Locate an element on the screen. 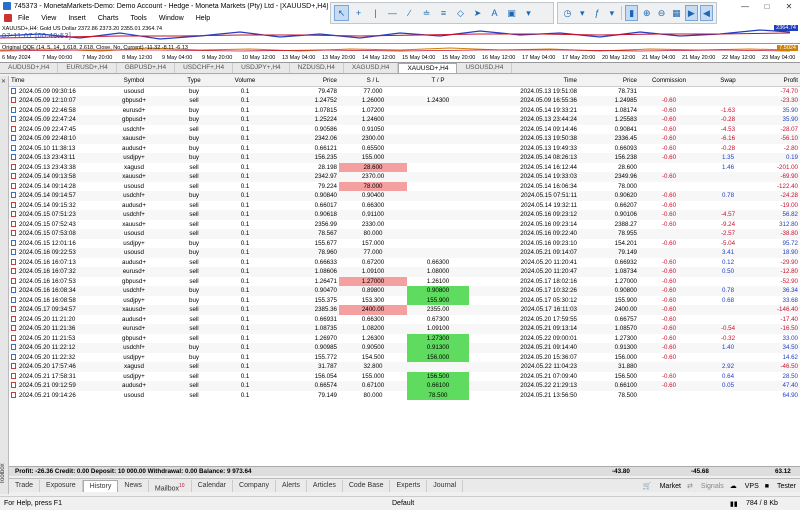 This screenshot has height=510, width=800. tab-company: Company is located at coordinates (254, 485).